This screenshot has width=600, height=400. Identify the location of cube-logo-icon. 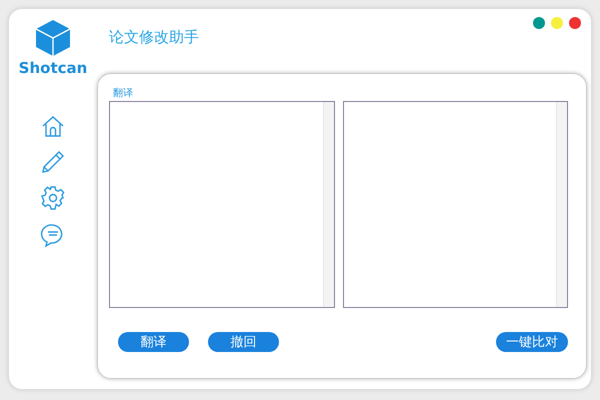
(53, 38).